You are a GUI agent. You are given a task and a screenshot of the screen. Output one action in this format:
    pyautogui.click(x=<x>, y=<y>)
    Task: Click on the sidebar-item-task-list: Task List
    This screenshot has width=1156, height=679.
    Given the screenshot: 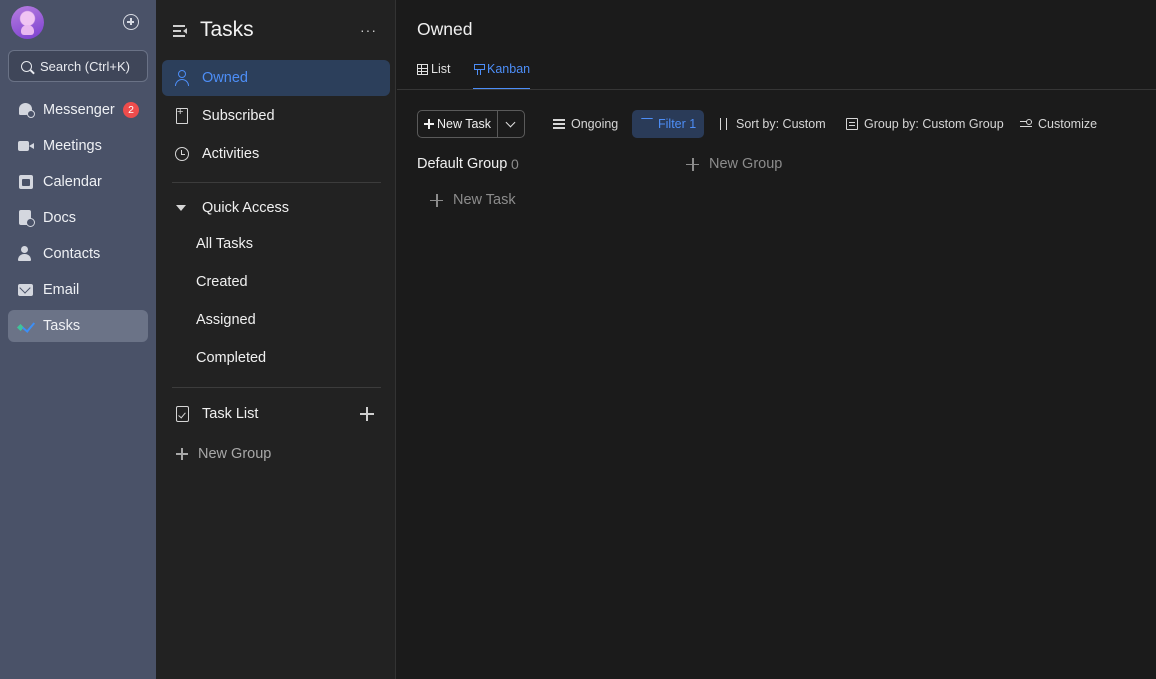 What is the action you would take?
    pyautogui.click(x=257, y=414)
    